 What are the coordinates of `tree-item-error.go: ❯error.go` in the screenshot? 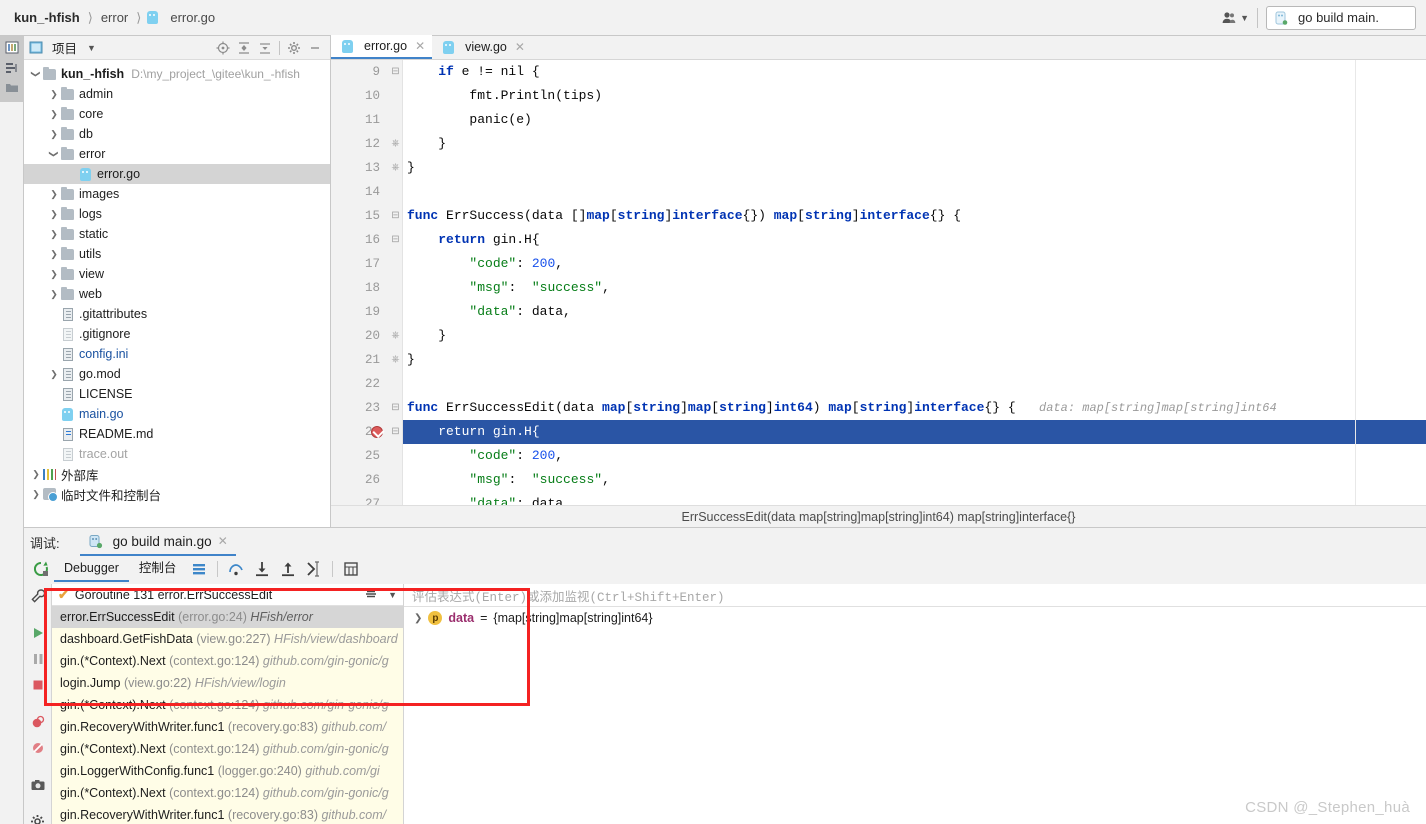 It's located at (177, 174).